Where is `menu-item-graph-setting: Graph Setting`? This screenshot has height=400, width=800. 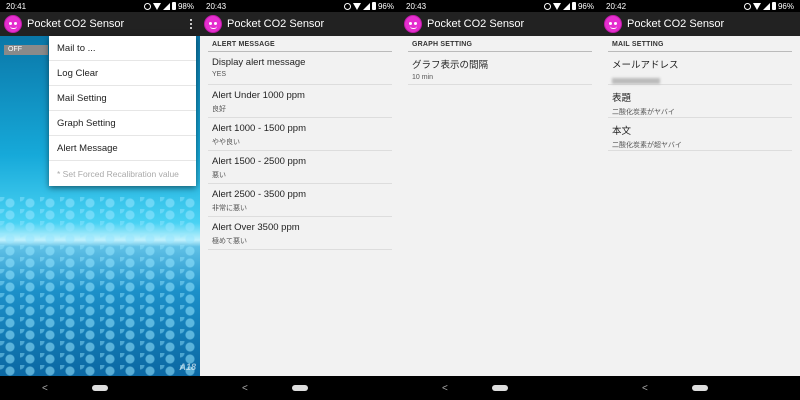
menu-item-graph-setting: Graph Setting is located at coordinates (122, 123).